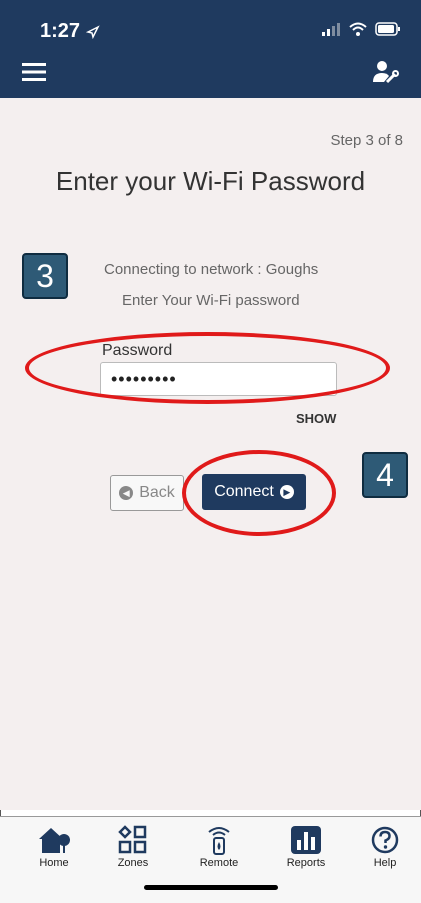  Describe the element at coordinates (133, 863) in the screenshot. I see `tab-zones-label: Zones` at that location.